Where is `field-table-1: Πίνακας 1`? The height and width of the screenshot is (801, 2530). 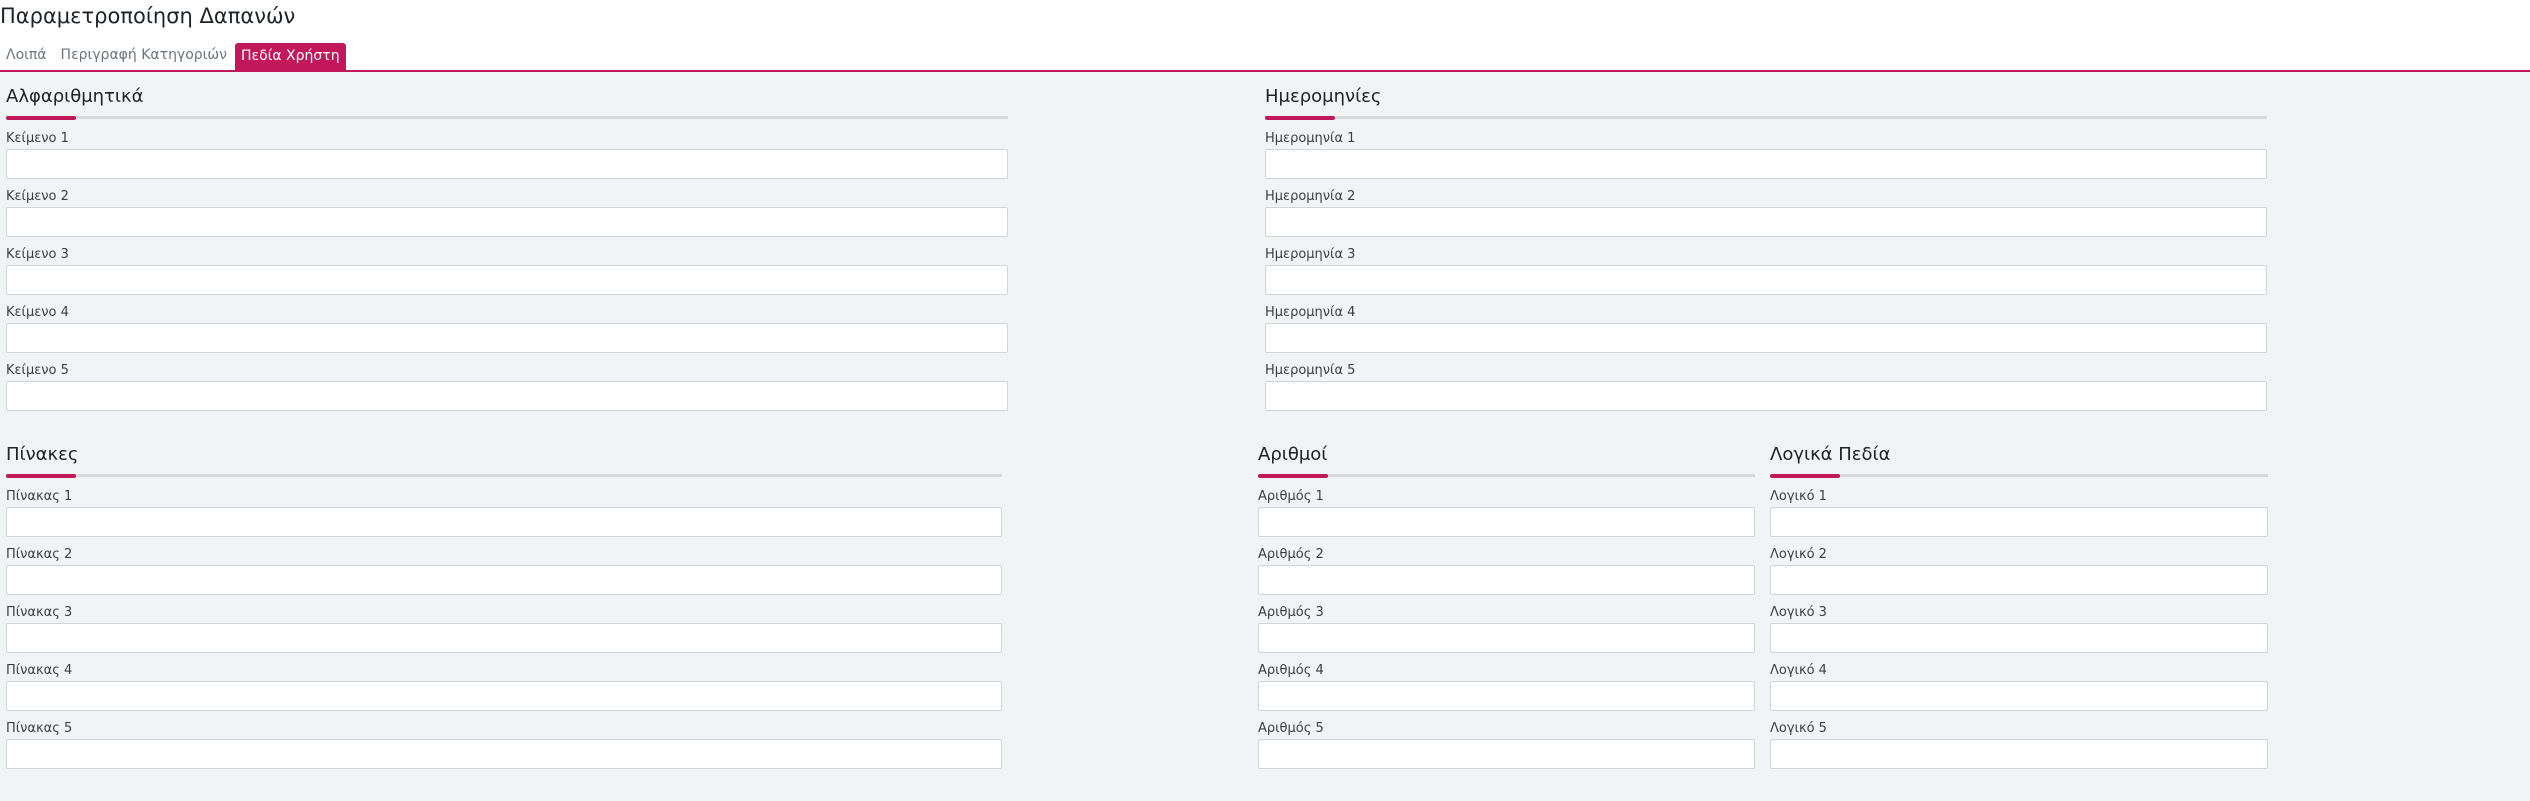 field-table-1: Πίνακας 1 is located at coordinates (504, 513).